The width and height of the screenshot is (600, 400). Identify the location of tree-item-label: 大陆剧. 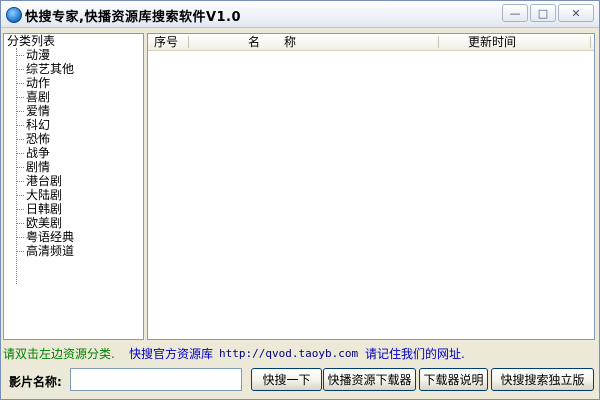
(44, 195).